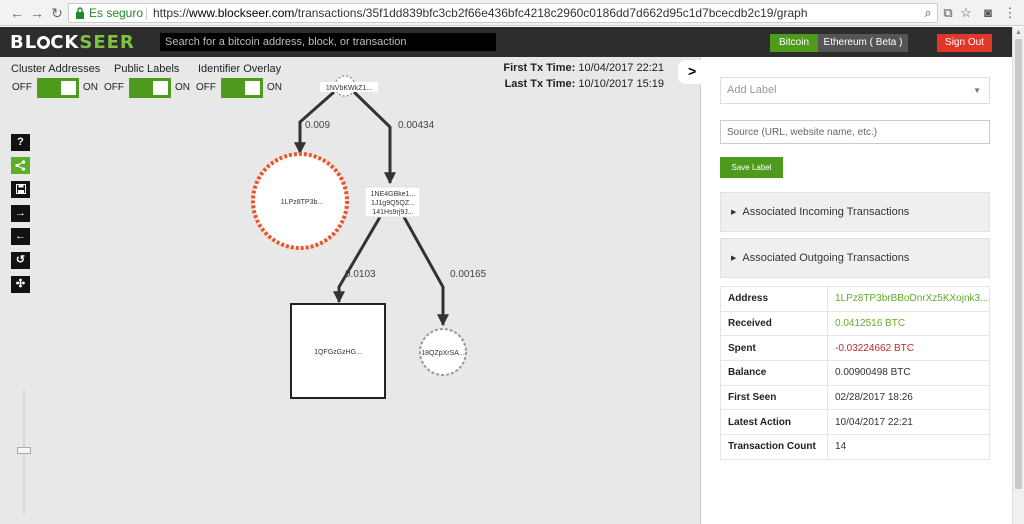  Describe the element at coordinates (328, 42) in the screenshot. I see `search-input` at that location.